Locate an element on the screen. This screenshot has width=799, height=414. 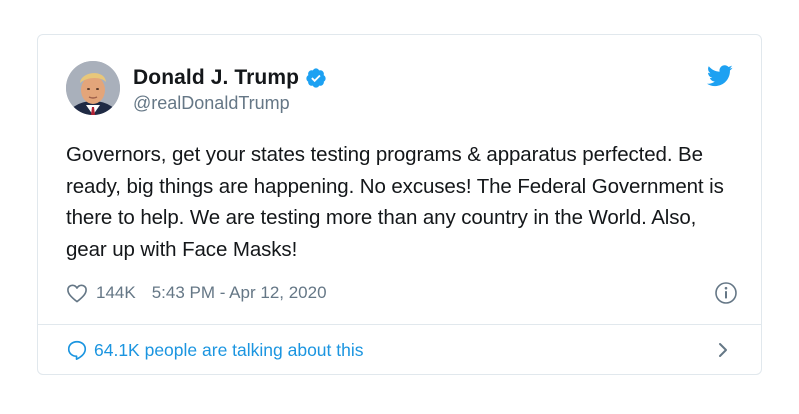
author-info: Donald J. Trump @realDonaldTrump is located at coordinates (230, 89).